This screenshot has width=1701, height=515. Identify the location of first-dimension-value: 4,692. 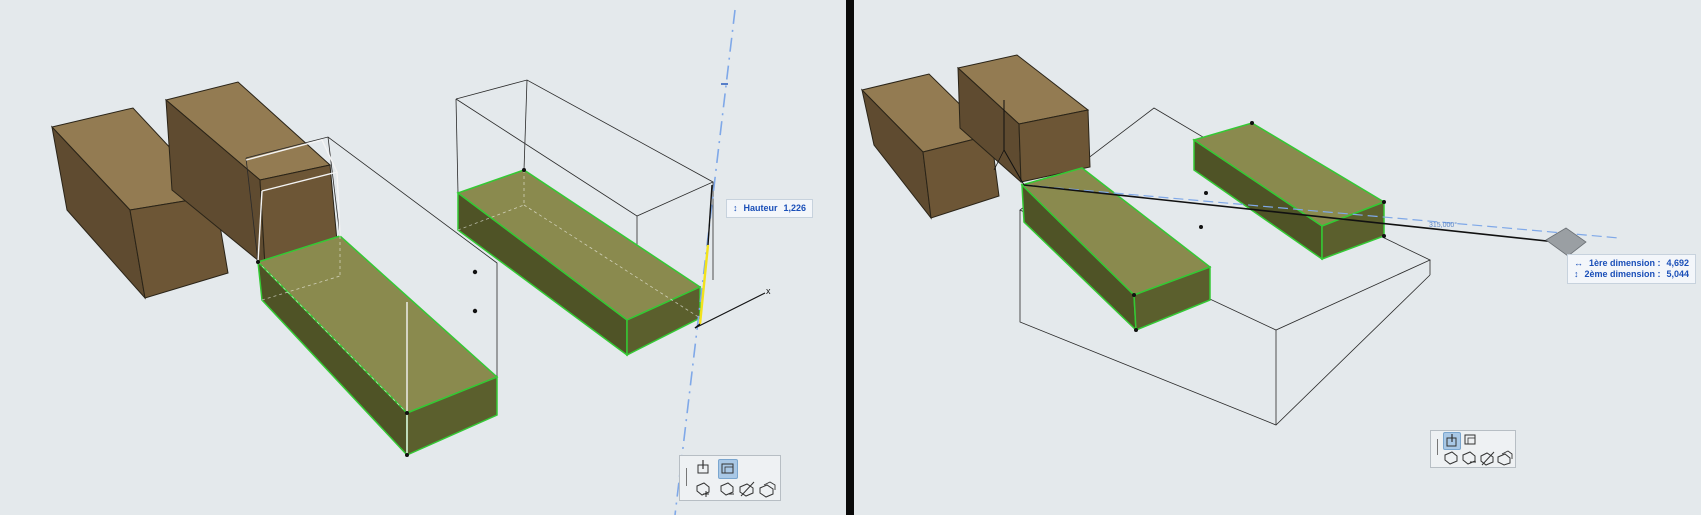
(1678, 263).